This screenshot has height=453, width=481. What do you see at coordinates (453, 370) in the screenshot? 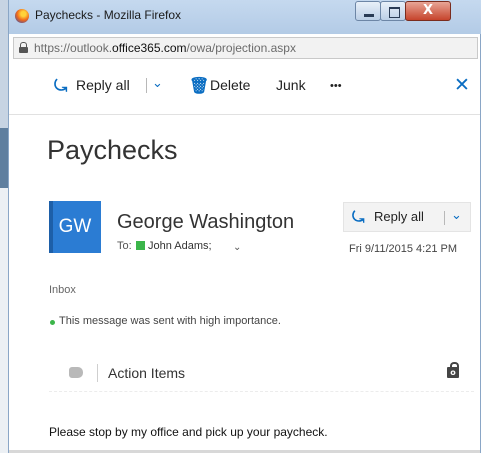
I see `office-store-icon: o` at bounding box center [453, 370].